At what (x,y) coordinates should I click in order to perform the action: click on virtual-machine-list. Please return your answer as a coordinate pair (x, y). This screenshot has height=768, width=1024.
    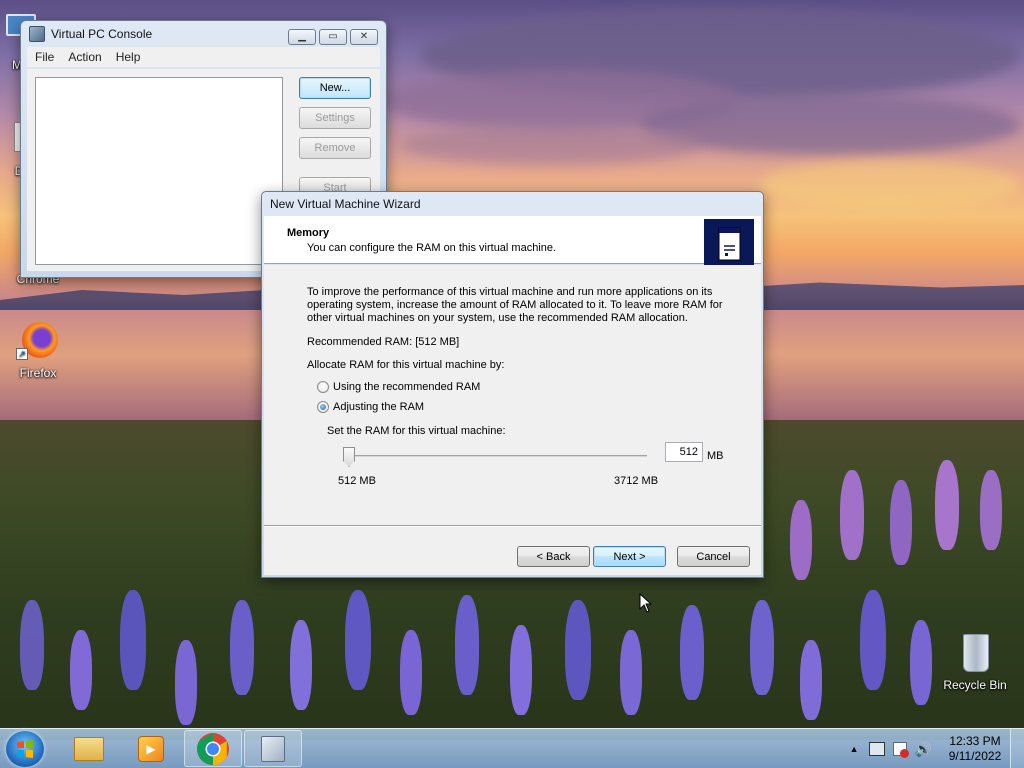
    Looking at the image, I should click on (159, 171).